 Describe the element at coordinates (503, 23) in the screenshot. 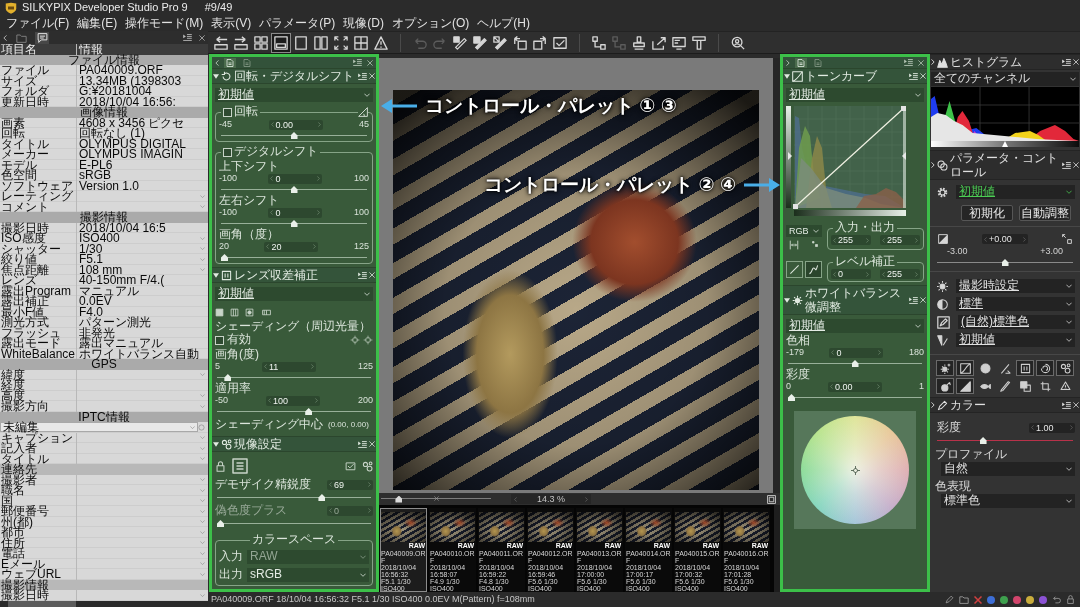

I see `menu-item: ヘルプ(H)` at that location.